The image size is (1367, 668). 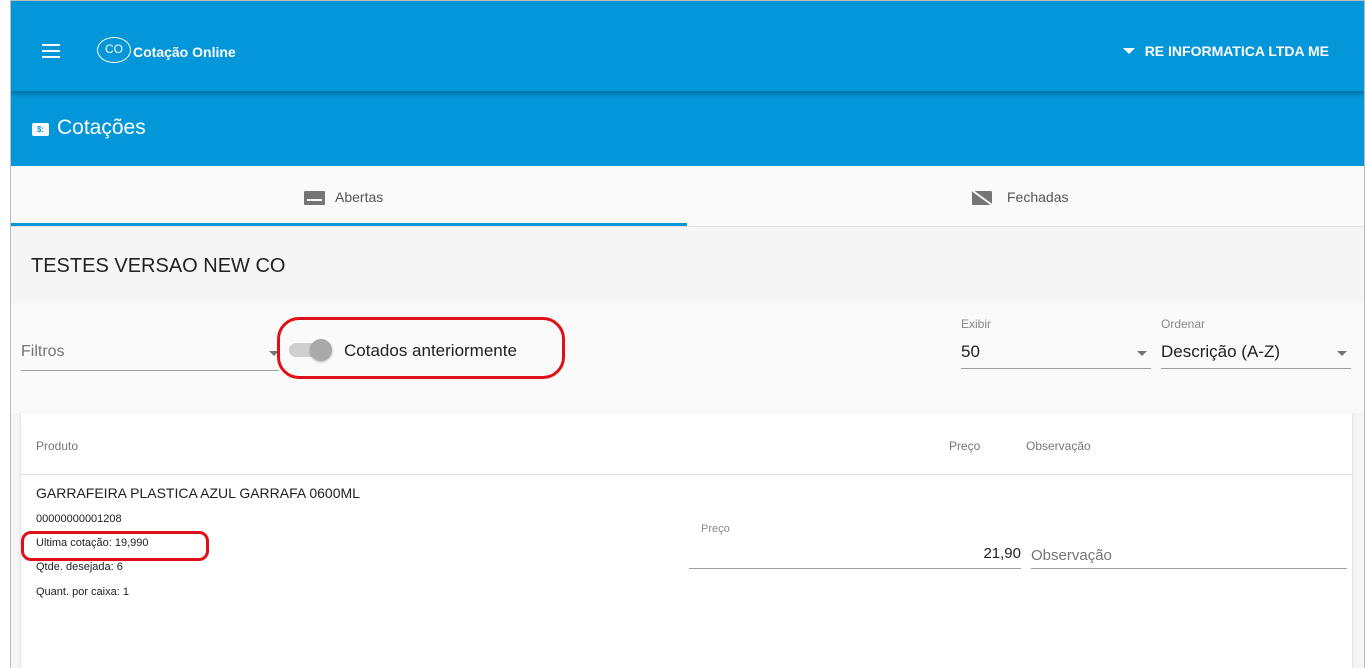 What do you see at coordinates (965, 446) in the screenshot?
I see `column-header-preco: Preço` at bounding box center [965, 446].